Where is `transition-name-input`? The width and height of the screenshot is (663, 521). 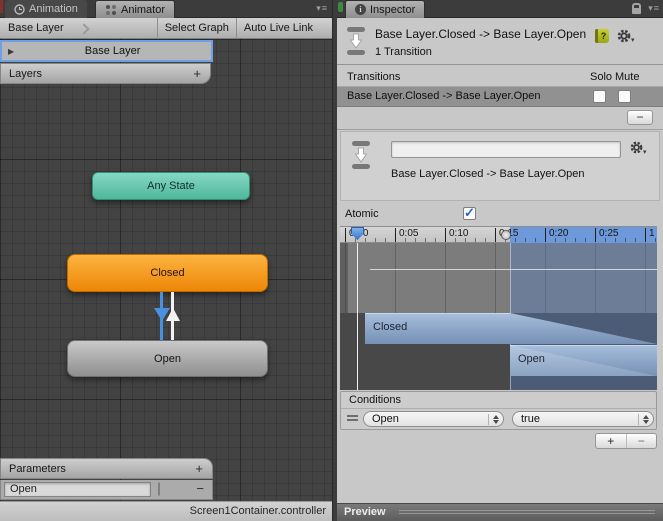 transition-name-input is located at coordinates (506, 149).